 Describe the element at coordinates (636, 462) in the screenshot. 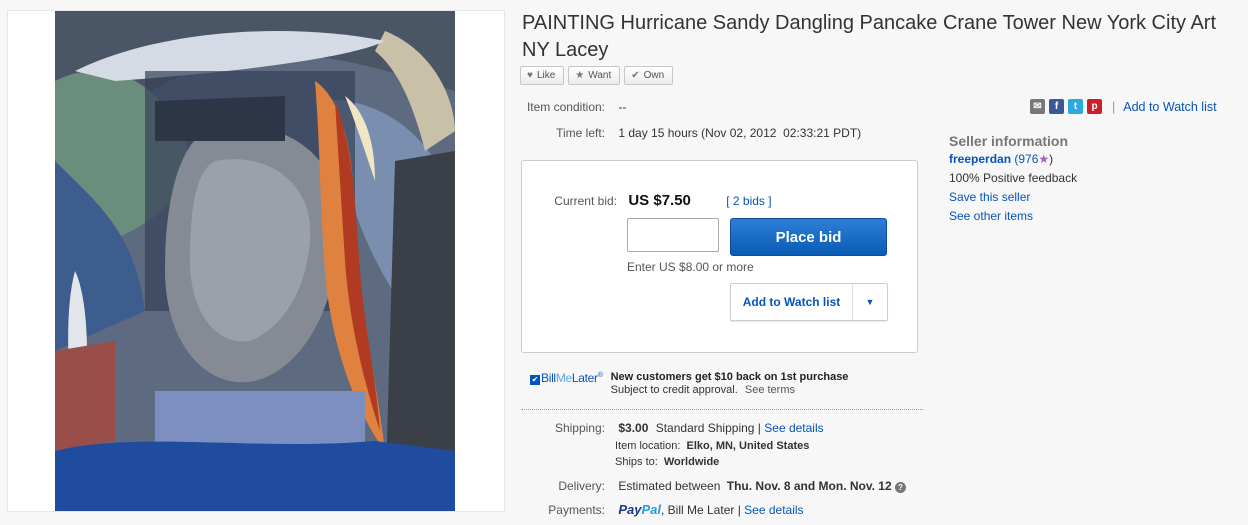

I see `ships-to-label: Ships to:` at that location.